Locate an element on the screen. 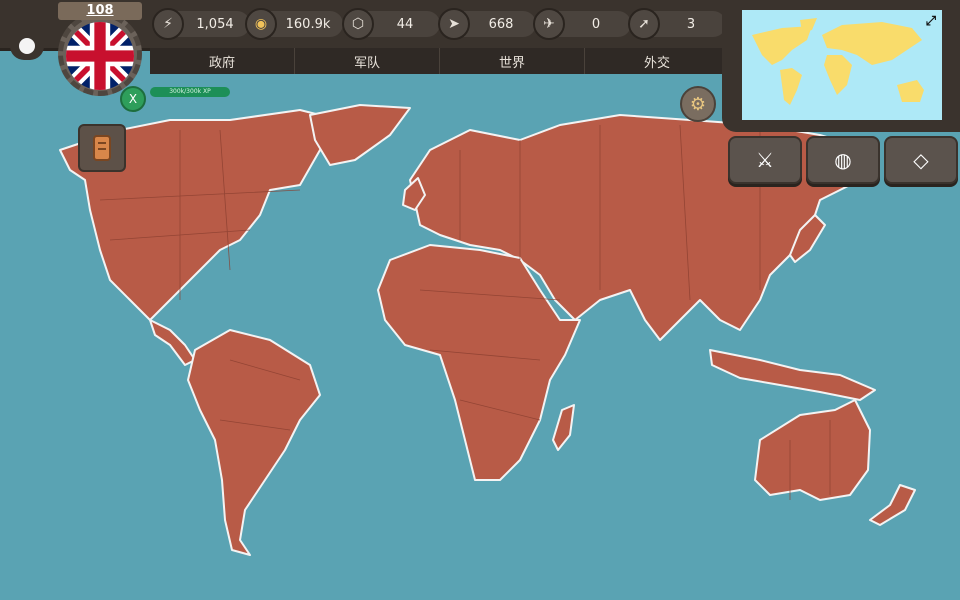 The height and width of the screenshot is (600, 960). scroll-icon is located at coordinates (102, 148).